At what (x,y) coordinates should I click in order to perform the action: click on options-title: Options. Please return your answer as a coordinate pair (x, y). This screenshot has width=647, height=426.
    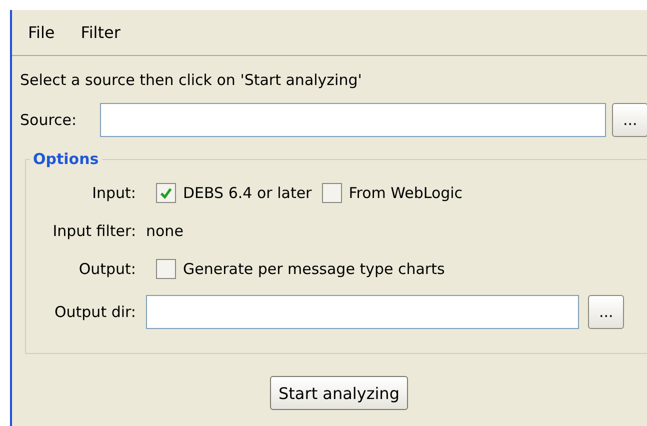
    Looking at the image, I should click on (66, 159).